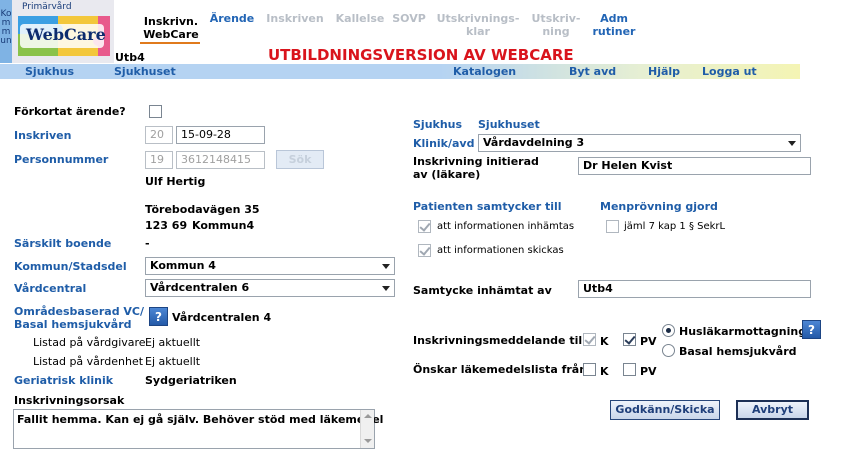 The height and width of the screenshot is (459, 842). I want to click on notice-pv-checkbox, so click(629, 339).